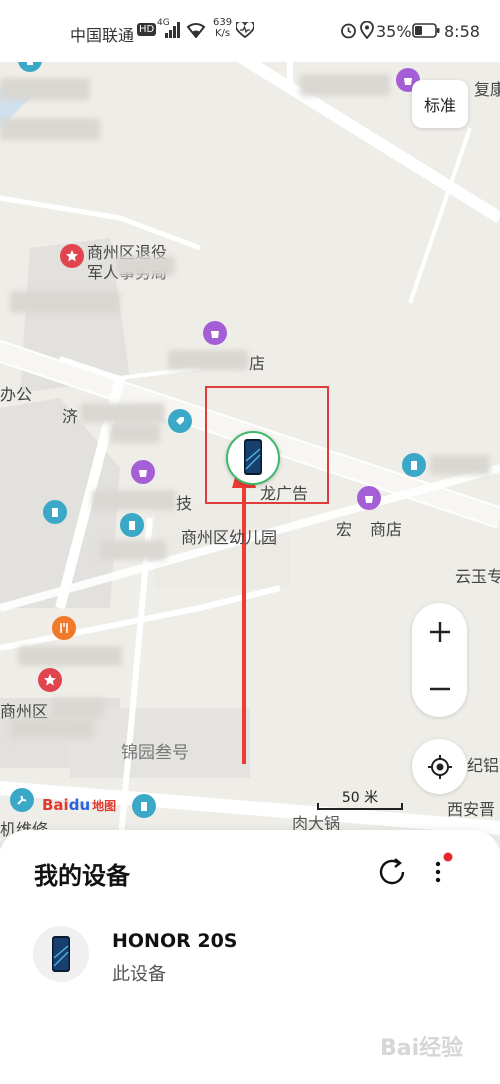 This screenshot has width=500, height=1084. Describe the element at coordinates (16, 394) in the screenshot. I see `poi-label: 办公` at that location.